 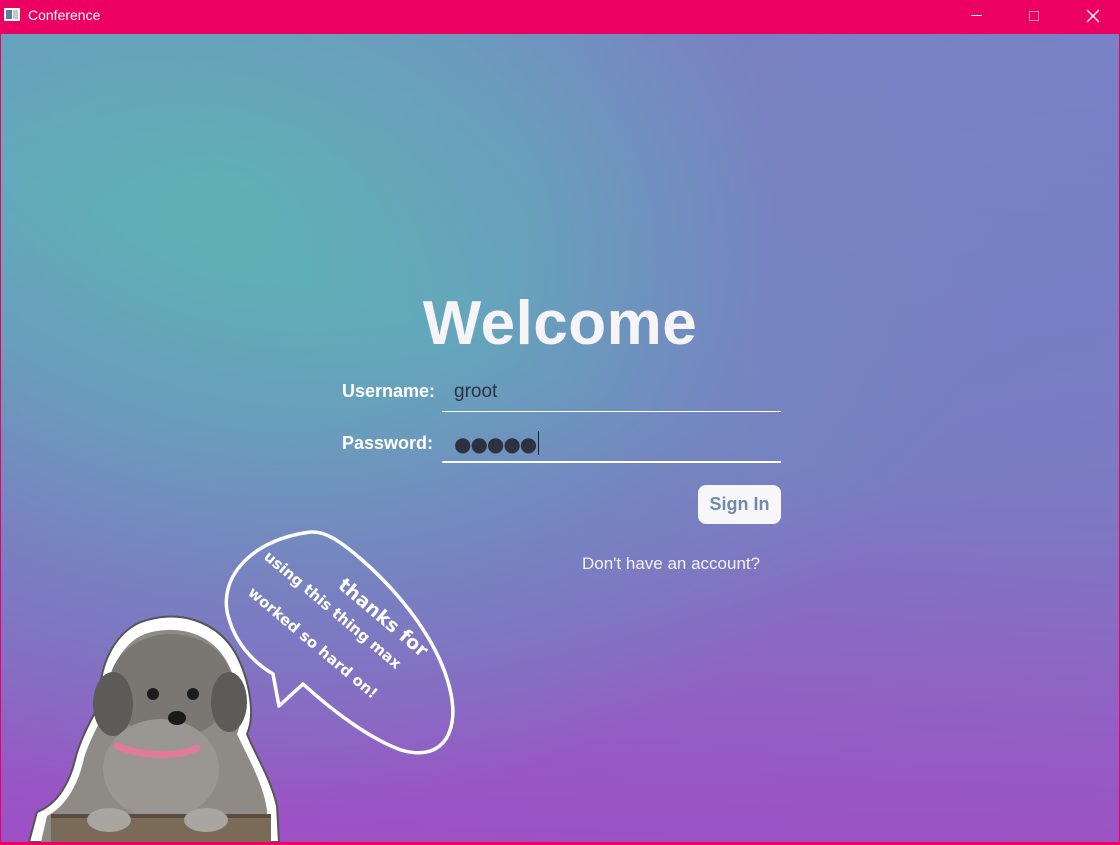 I want to click on password-label: Password:, so click(x=388, y=443).